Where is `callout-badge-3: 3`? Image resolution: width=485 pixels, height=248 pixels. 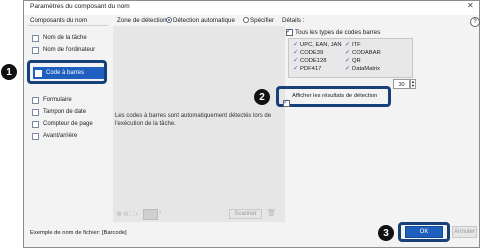
callout-badge-3: 3 is located at coordinates (386, 233).